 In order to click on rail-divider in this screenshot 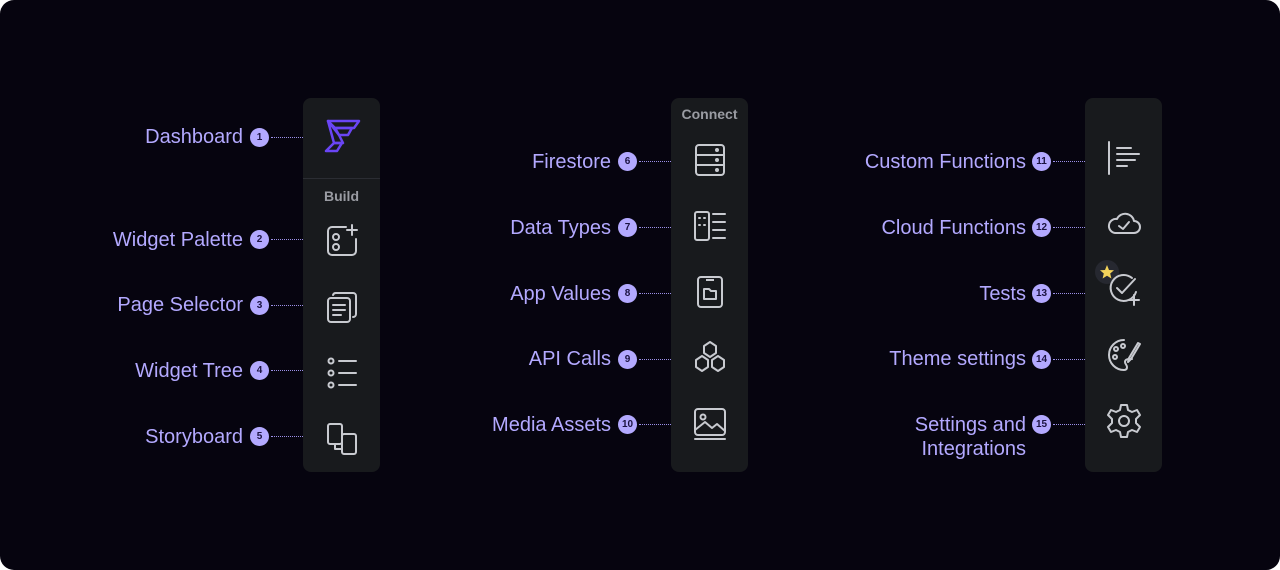, I will do `click(341, 178)`.